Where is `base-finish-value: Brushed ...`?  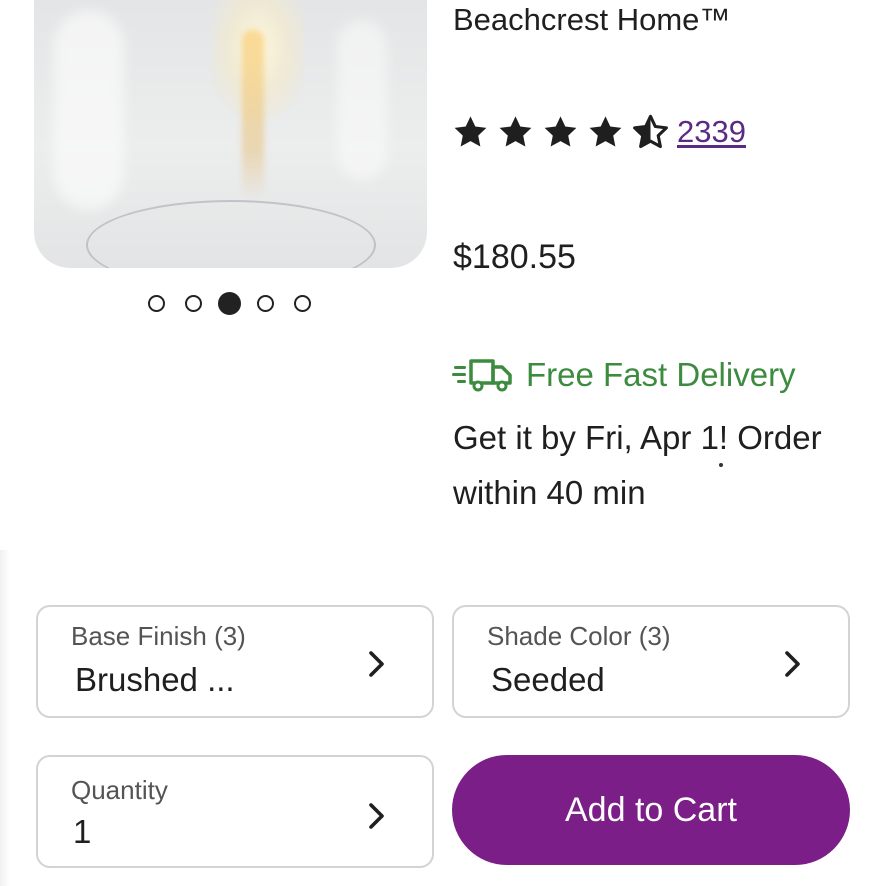
base-finish-value: Brushed ... is located at coordinates (155, 679).